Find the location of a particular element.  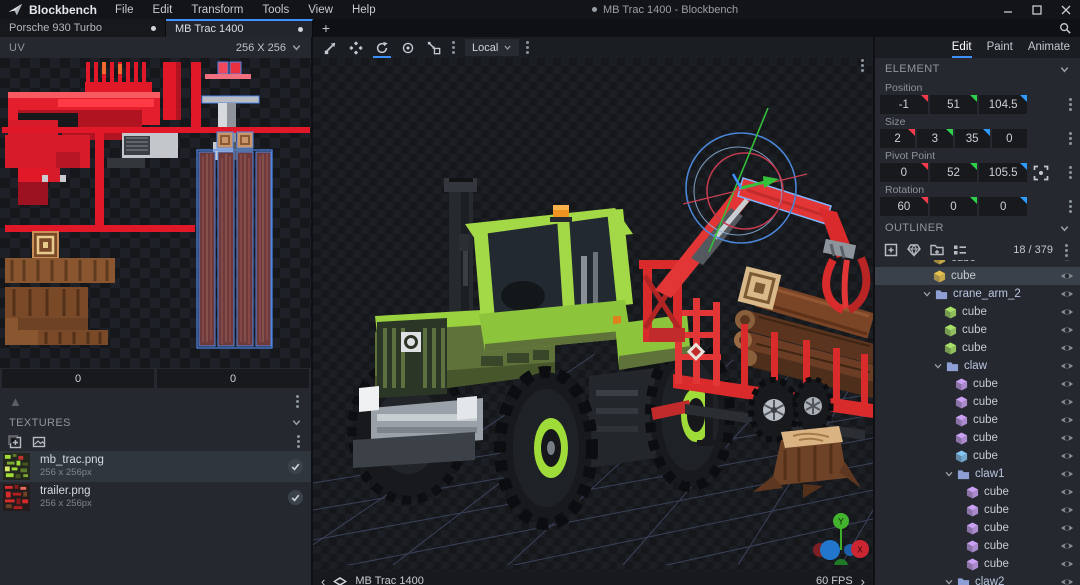

position-x-field: -1 is located at coordinates (904, 104).